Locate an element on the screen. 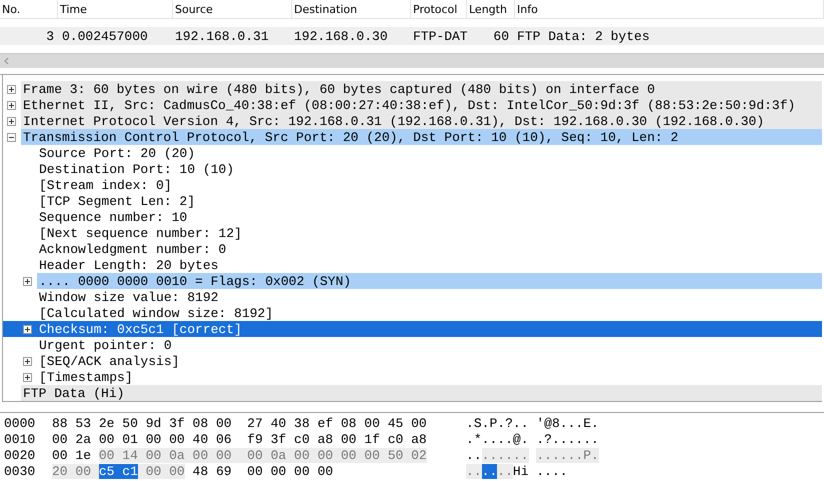 The image size is (824, 481). tree-row: [SEQ/ACK analysis] is located at coordinates (412, 361).